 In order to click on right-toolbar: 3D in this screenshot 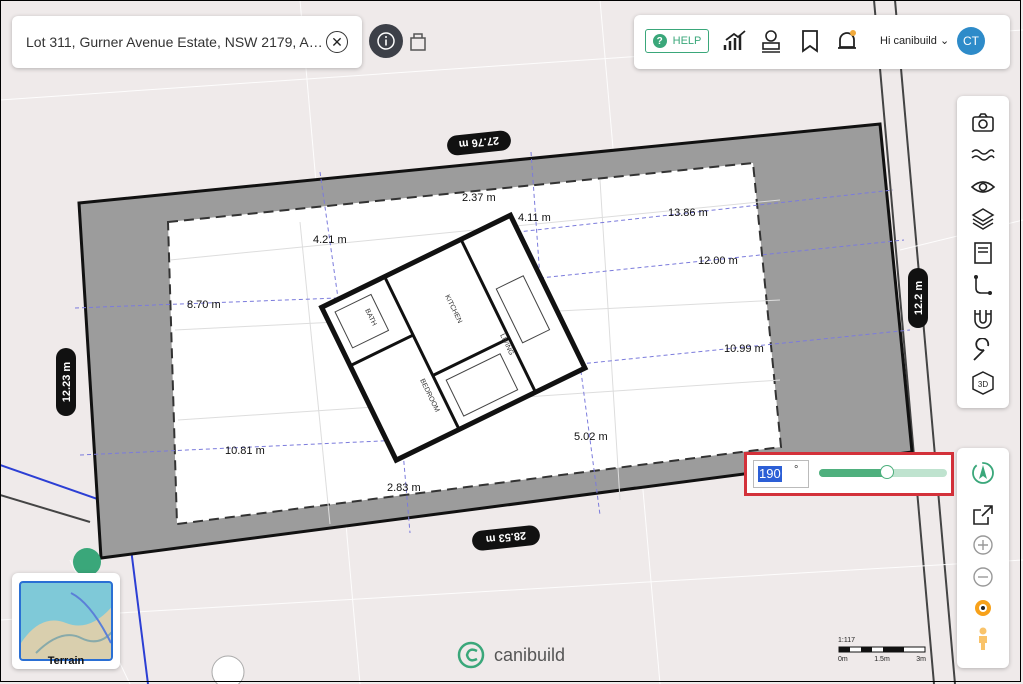, I will do `click(983, 252)`.